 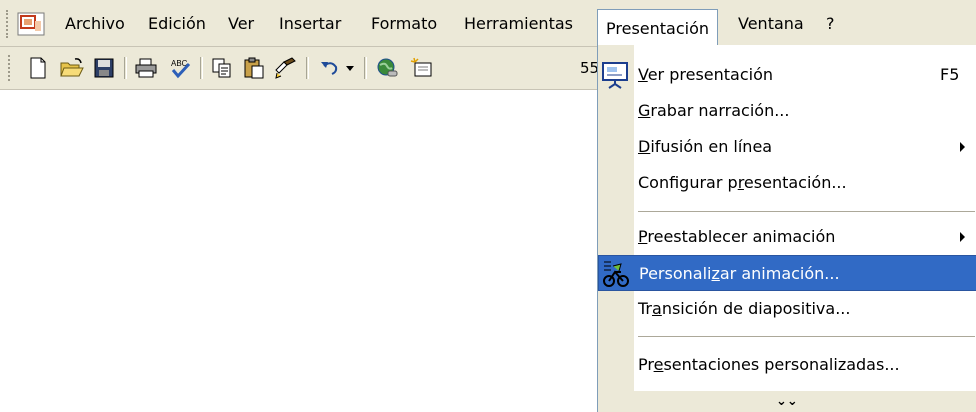 I want to click on menu-item-ver-presentacion: Ver presentación F5, so click(x=787, y=75).